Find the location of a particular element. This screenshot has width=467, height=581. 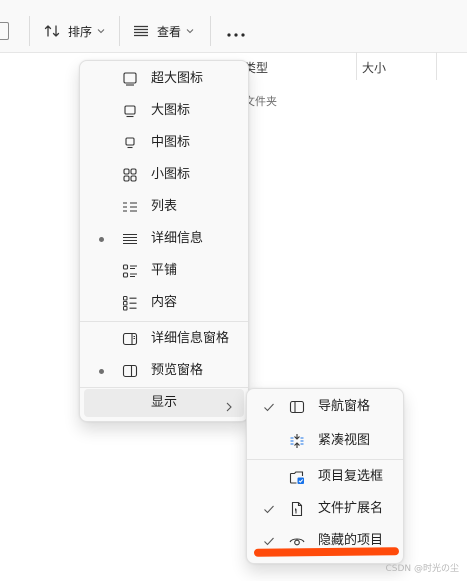

menu-item-details: 详细信息 is located at coordinates (164, 239).